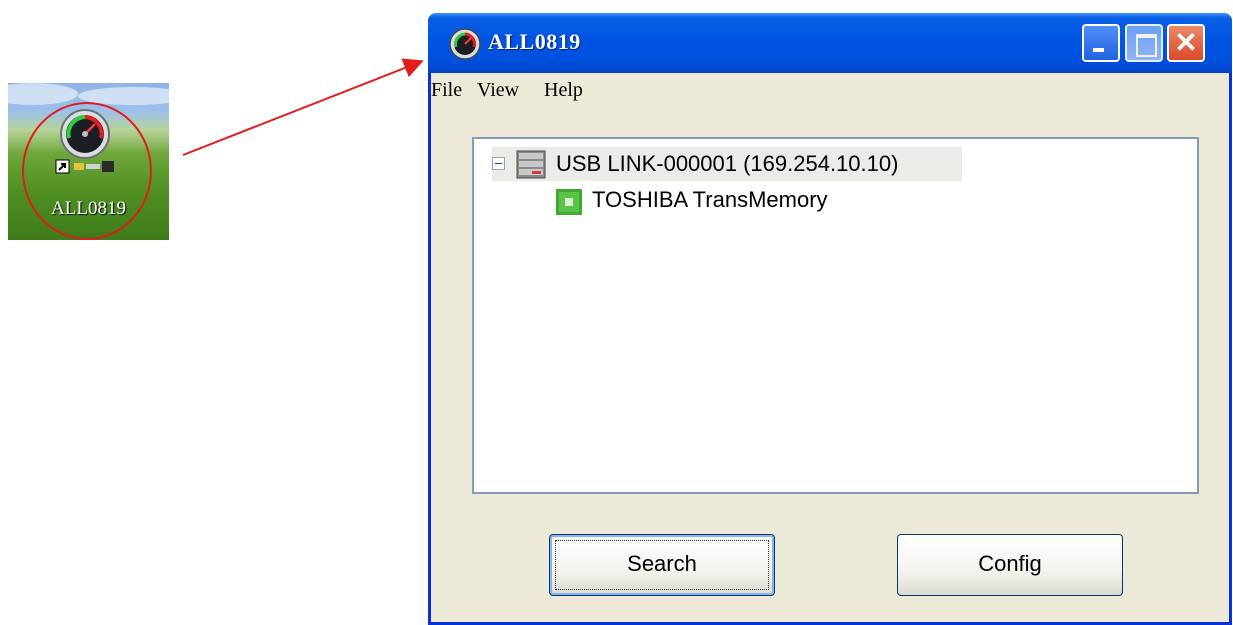 Image resolution: width=1233 pixels, height=625 pixels. Describe the element at coordinates (465, 44) in the screenshot. I see `gauge-network-icon` at that location.